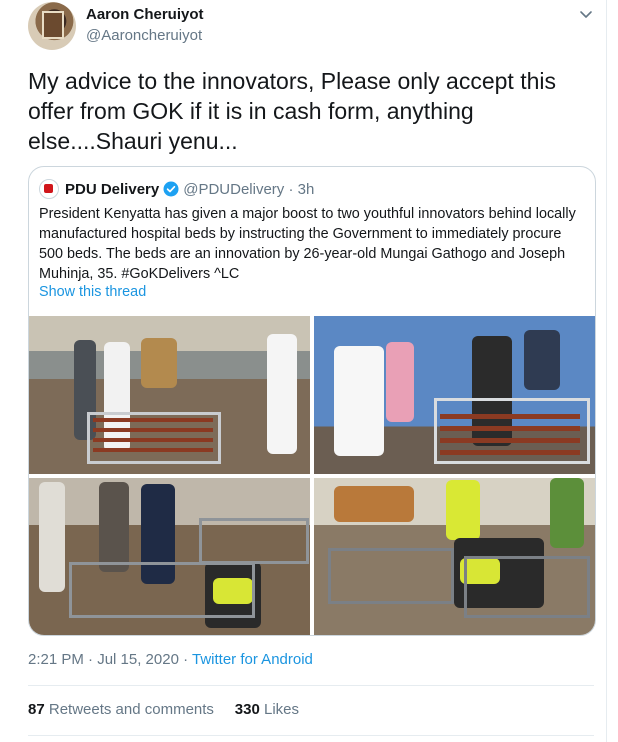 Image resolution: width=618 pixels, height=742 pixels. I want to click on quoted-tweet-header: PDU Delivery @PDUDelivery · 3h, so click(176, 189).